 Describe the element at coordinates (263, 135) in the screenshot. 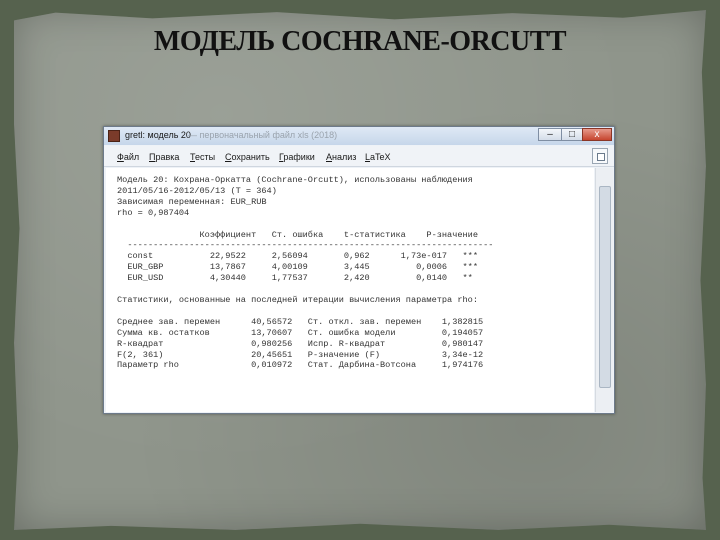

I see `window-title-extra: — первоначальный файл xls (2018)` at that location.